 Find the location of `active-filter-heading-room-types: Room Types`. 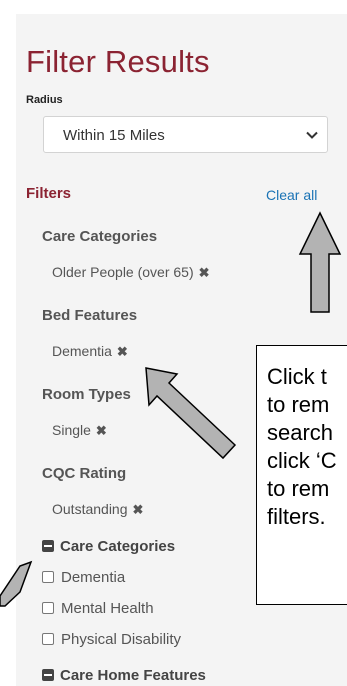

active-filter-heading-room-types: Room Types is located at coordinates (86, 394).